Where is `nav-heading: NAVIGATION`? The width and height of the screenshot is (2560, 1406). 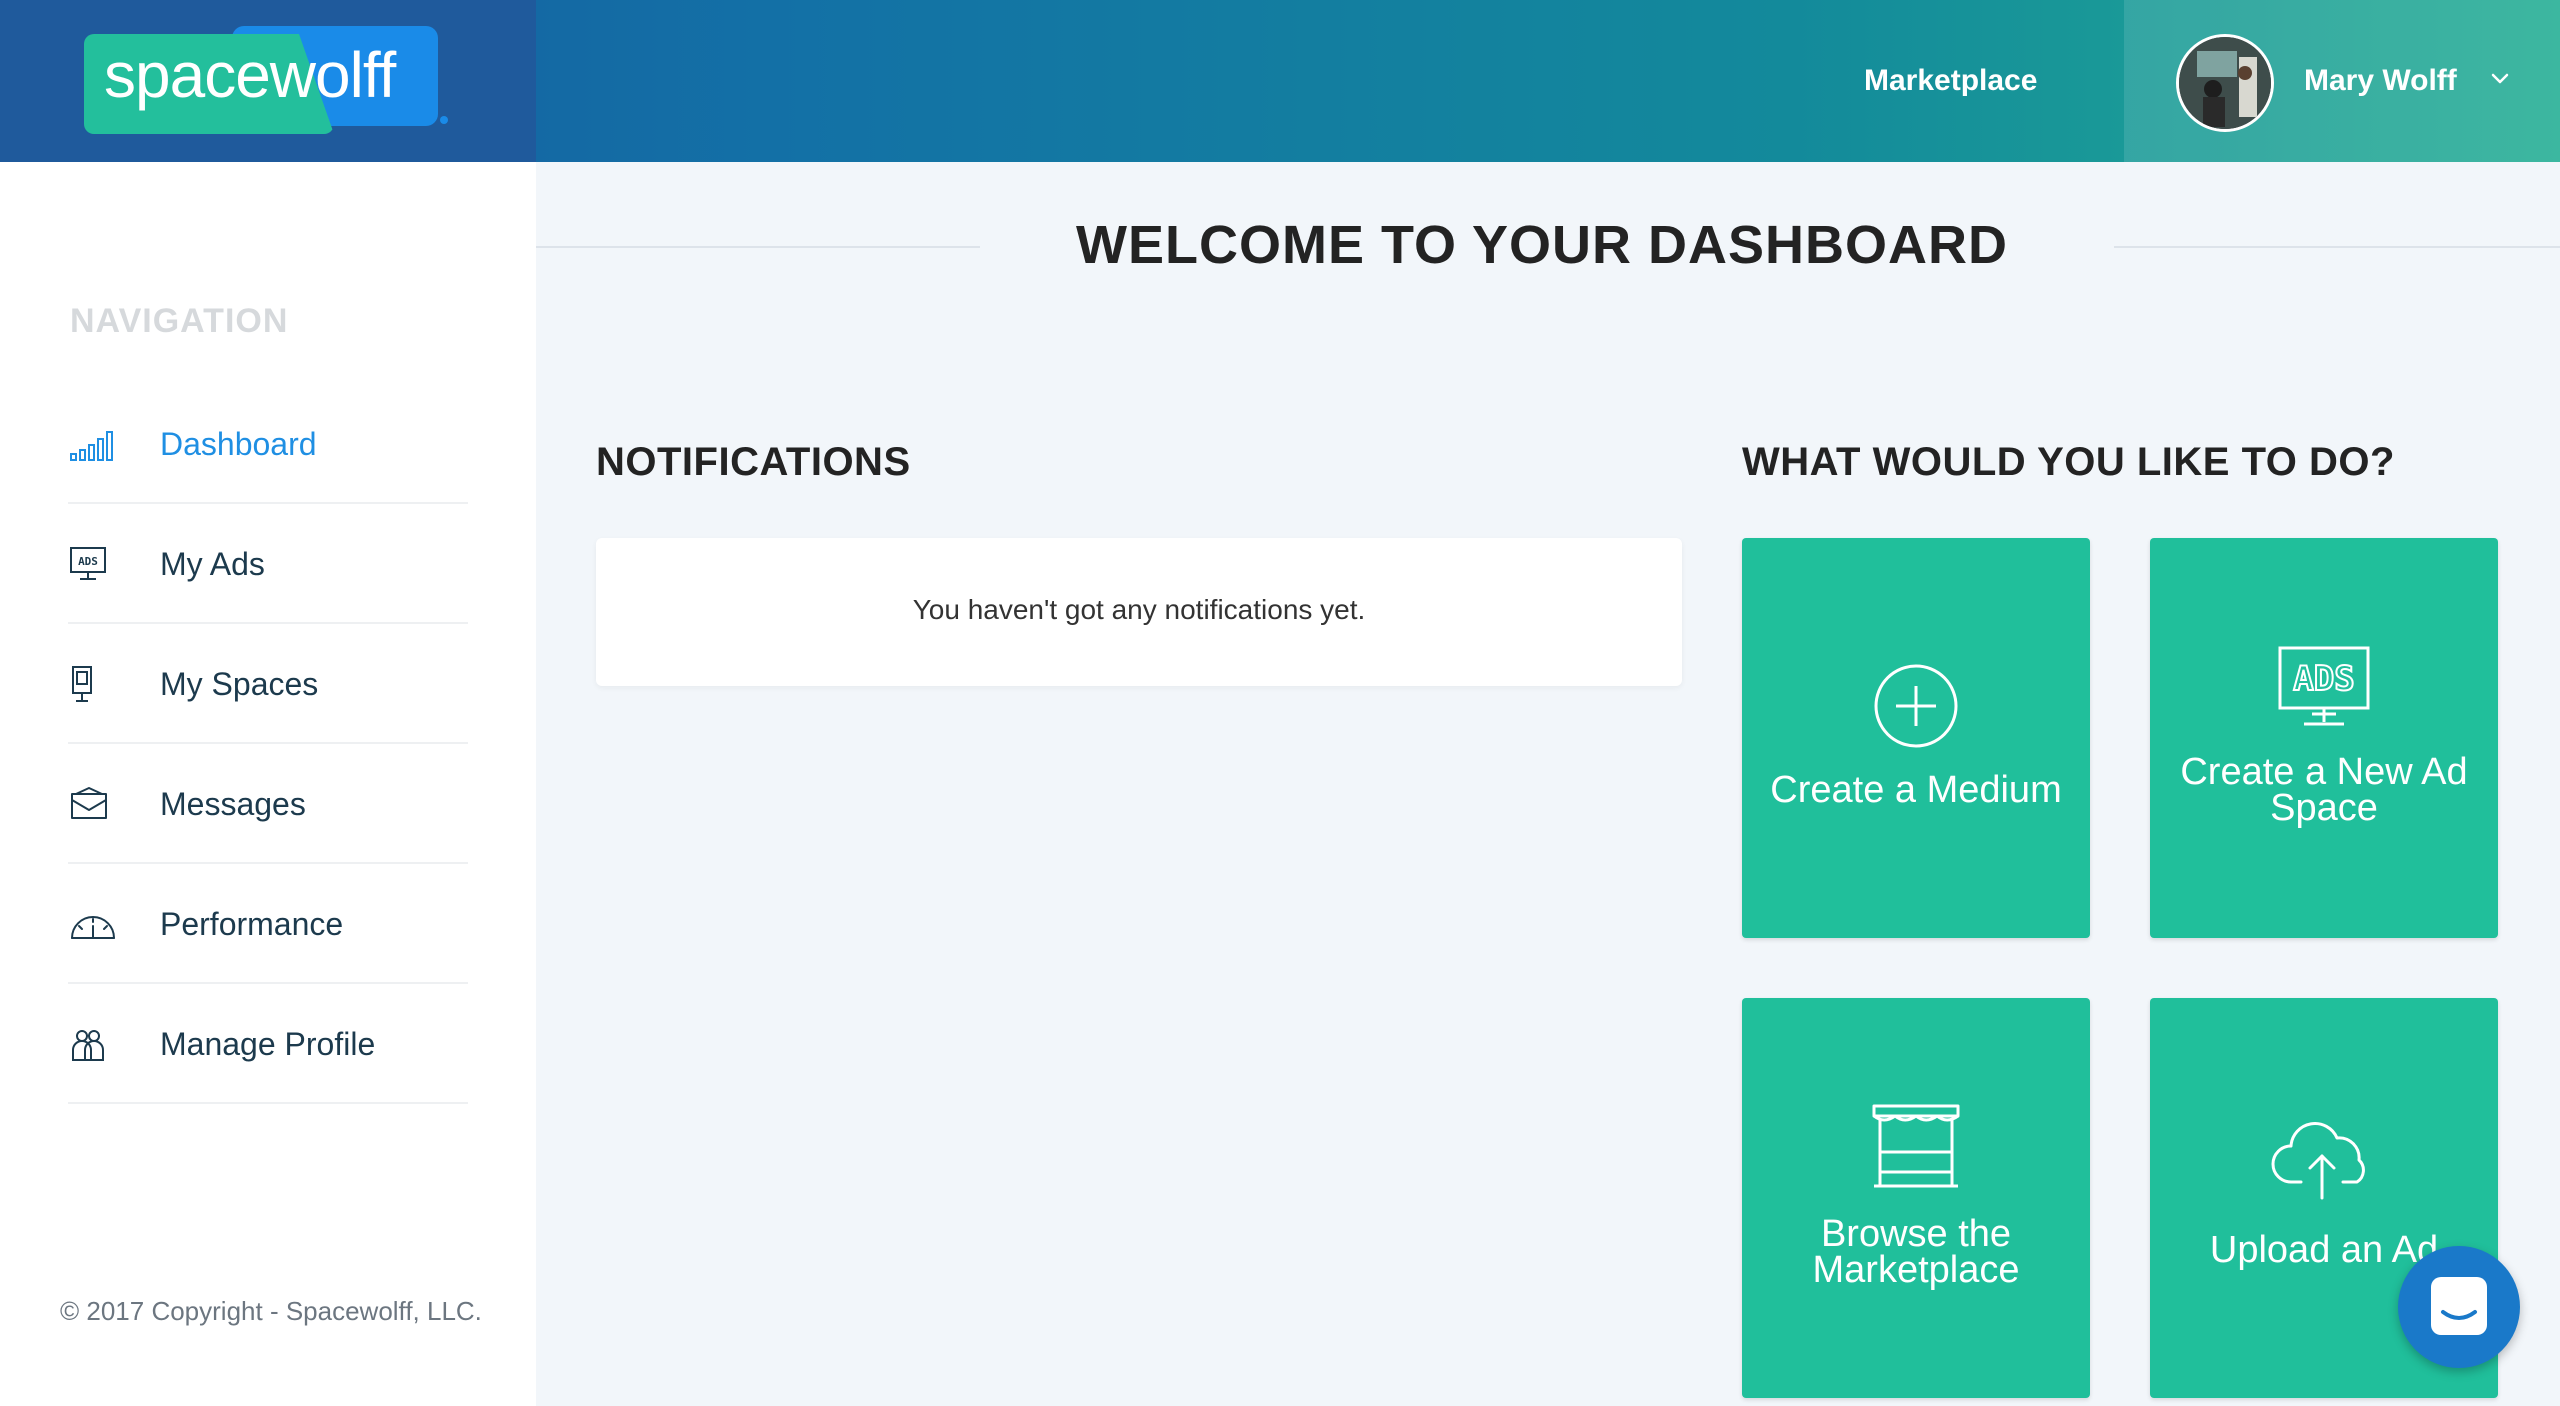 nav-heading: NAVIGATION is located at coordinates (179, 321).